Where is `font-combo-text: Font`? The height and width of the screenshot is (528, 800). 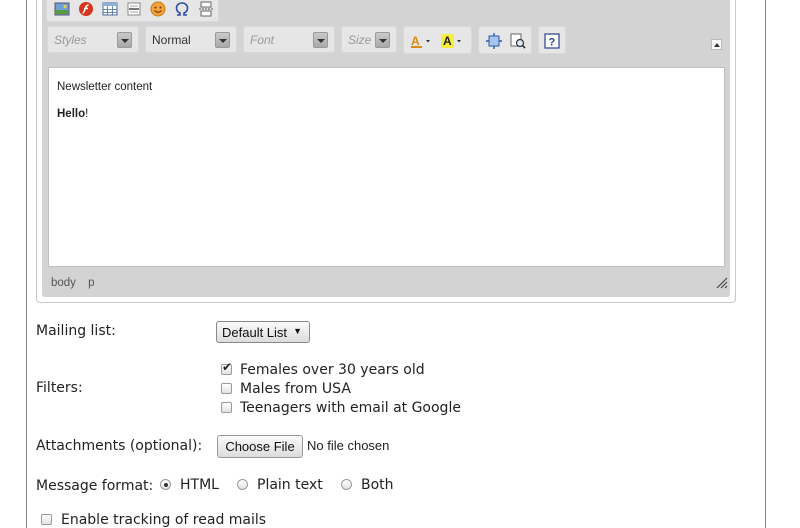 font-combo-text: Font is located at coordinates (262, 40).